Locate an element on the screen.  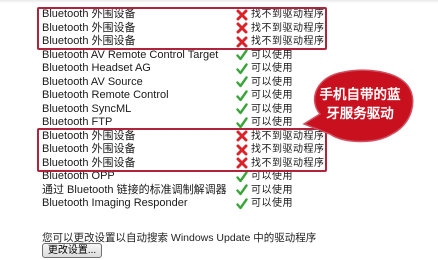
top-divider is located at coordinates (219, 1).